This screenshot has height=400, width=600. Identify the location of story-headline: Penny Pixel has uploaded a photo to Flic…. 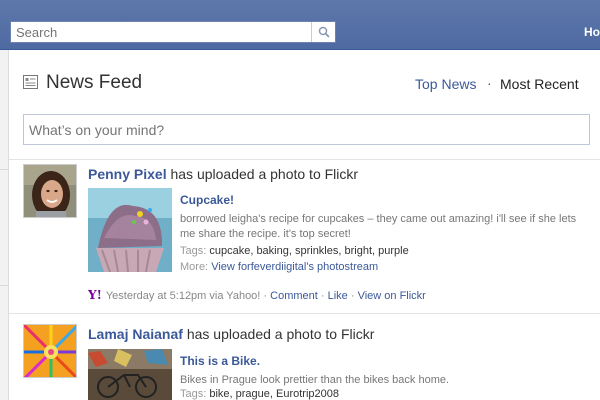
(223, 174).